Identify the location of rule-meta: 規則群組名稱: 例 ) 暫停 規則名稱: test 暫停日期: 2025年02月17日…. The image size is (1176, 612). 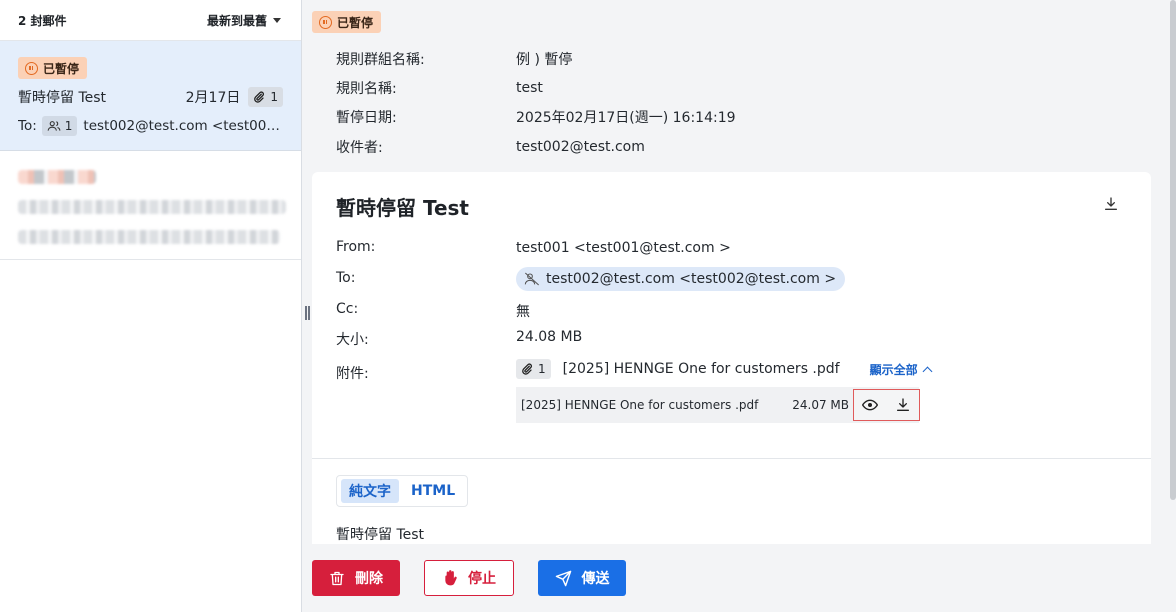
(736, 102).